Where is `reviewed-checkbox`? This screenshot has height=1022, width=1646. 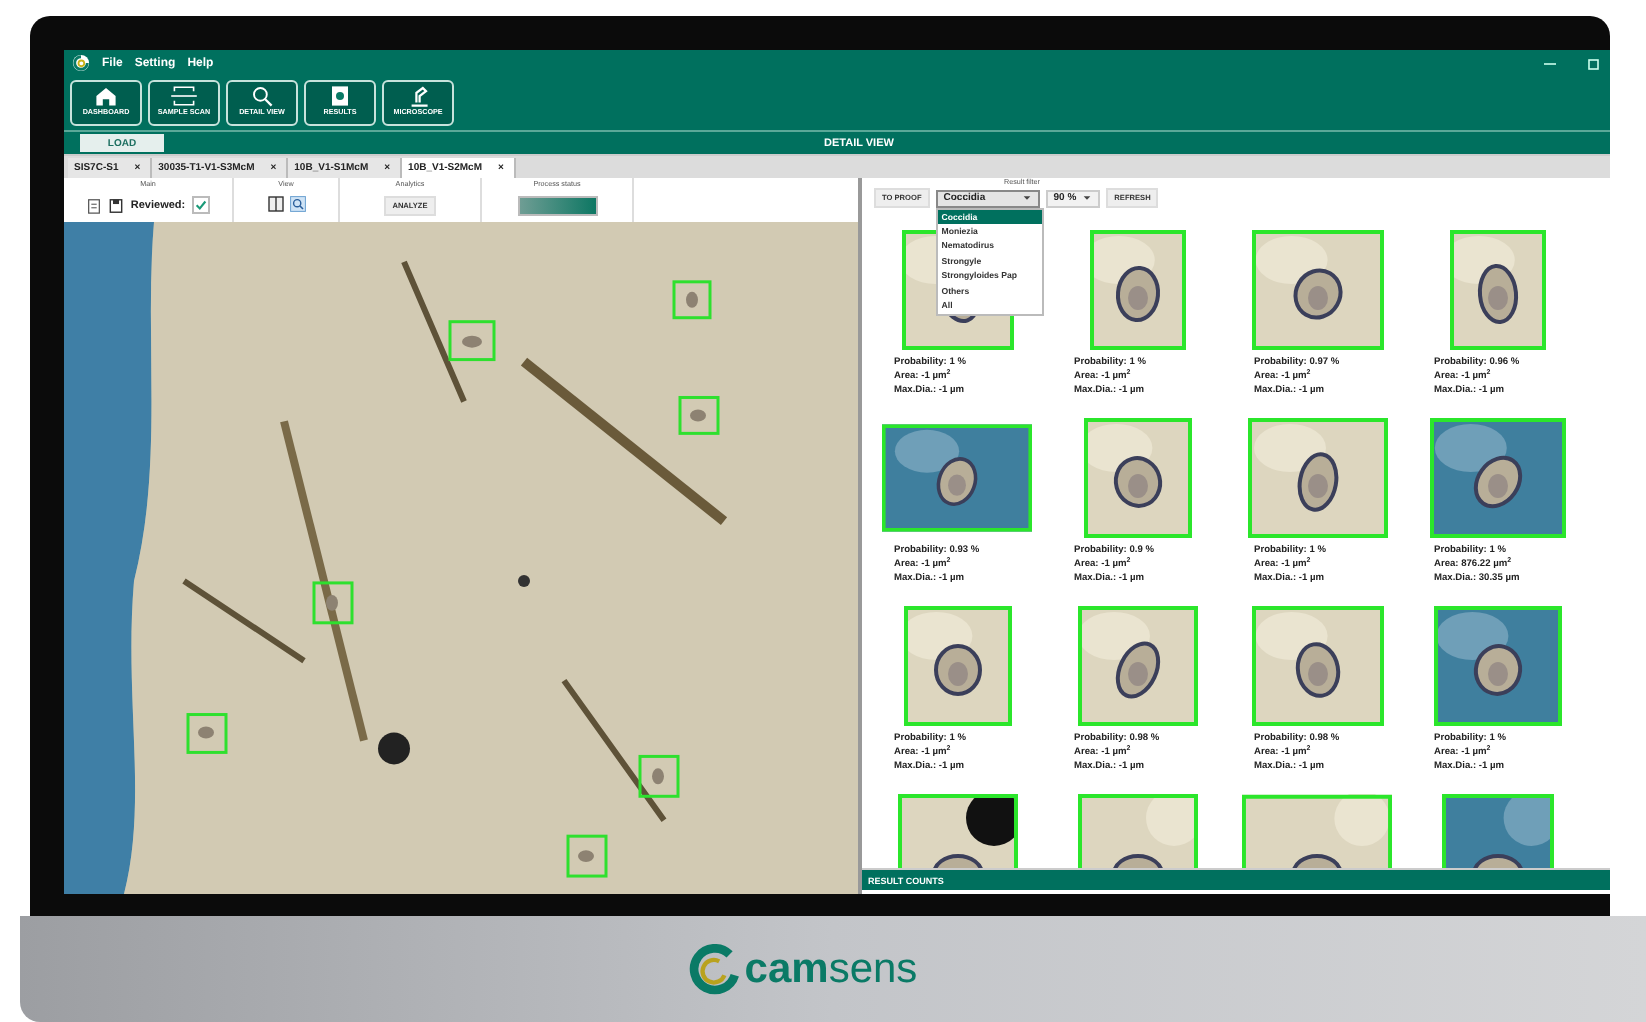
reviewed-checkbox is located at coordinates (200, 205).